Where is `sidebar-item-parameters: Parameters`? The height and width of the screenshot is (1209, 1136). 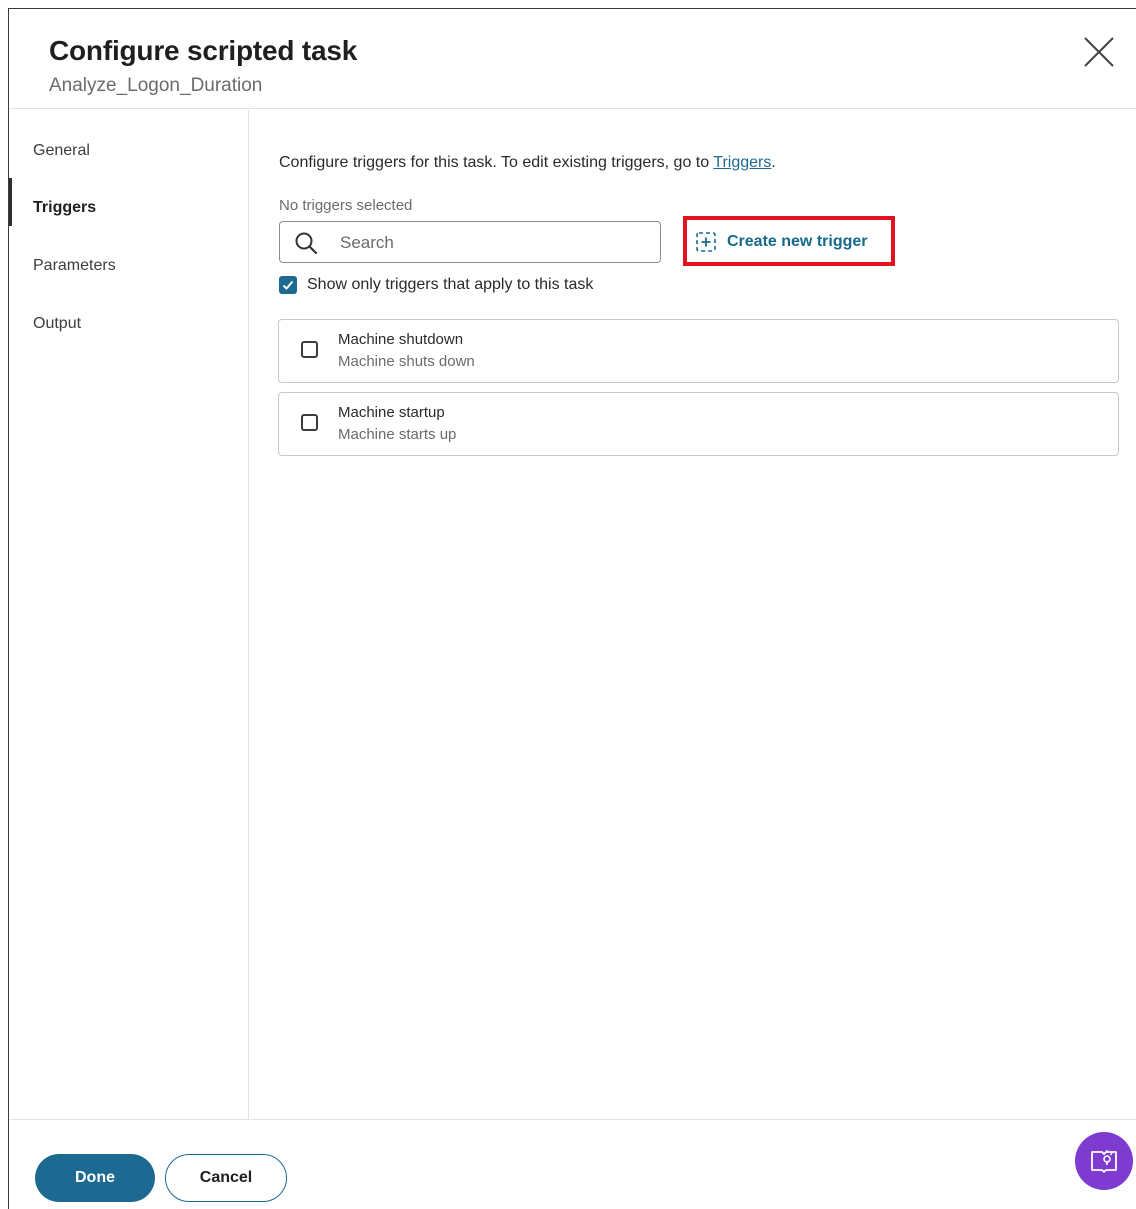 sidebar-item-parameters: Parameters is located at coordinates (74, 266).